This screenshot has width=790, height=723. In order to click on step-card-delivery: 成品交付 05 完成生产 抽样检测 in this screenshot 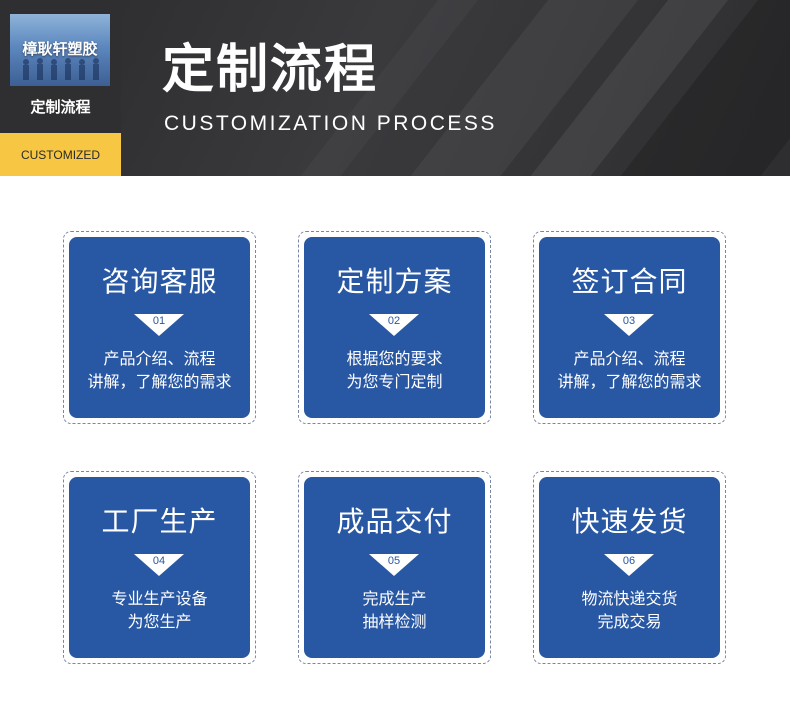, I will do `click(394, 567)`.